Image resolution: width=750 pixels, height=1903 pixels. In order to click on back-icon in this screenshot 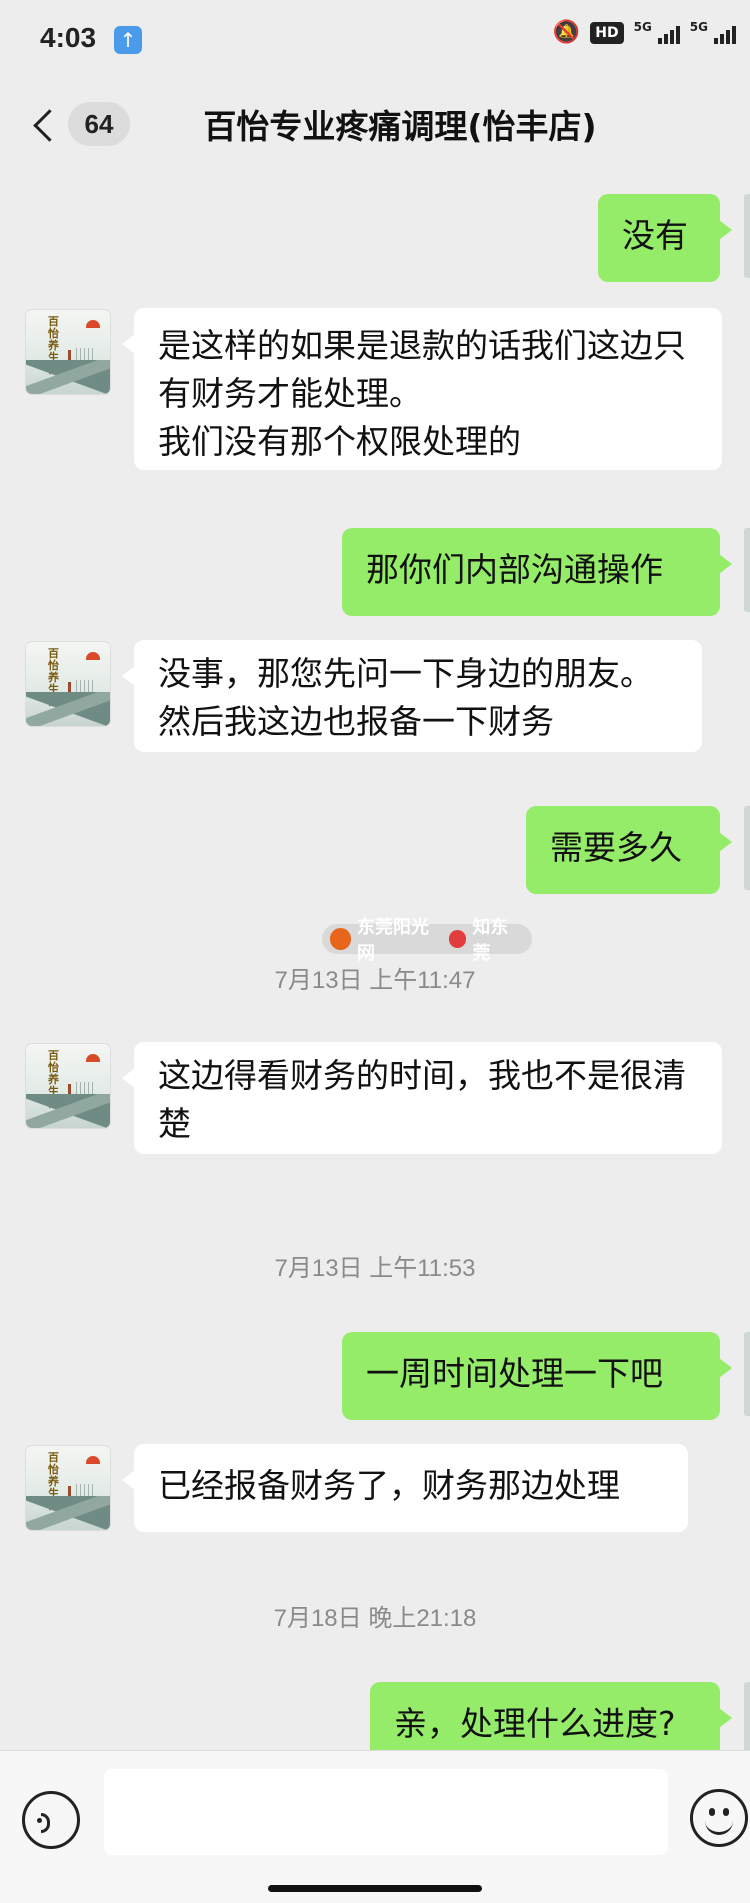, I will do `click(46, 126)`.